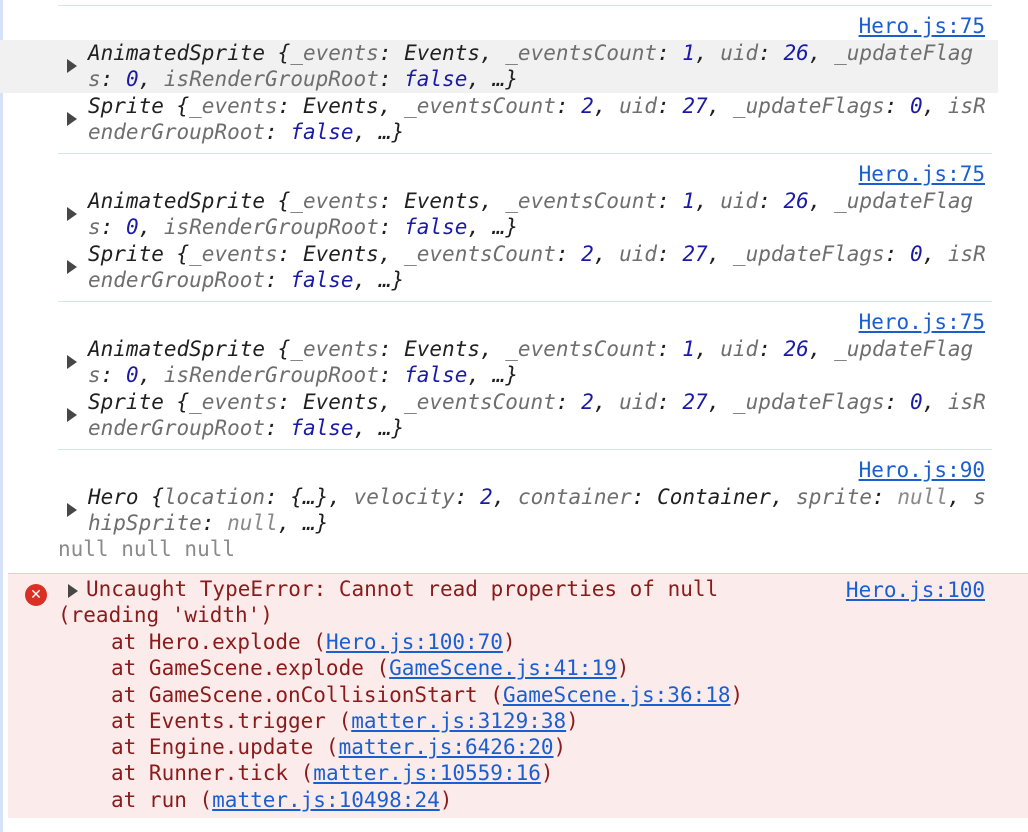 This screenshot has width=1028, height=832. Describe the element at coordinates (326, 800) in the screenshot. I see `stack-frame-link: matter.js:10498:24` at that location.